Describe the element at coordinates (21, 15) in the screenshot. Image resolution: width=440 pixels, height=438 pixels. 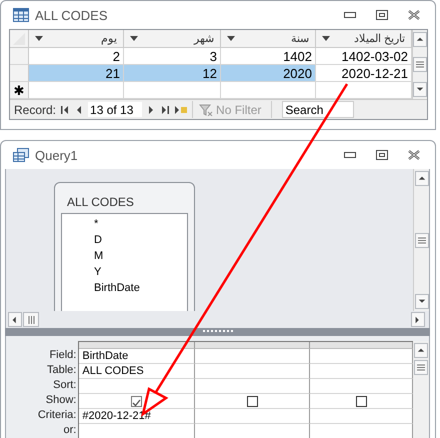
I see `table-icon` at that location.